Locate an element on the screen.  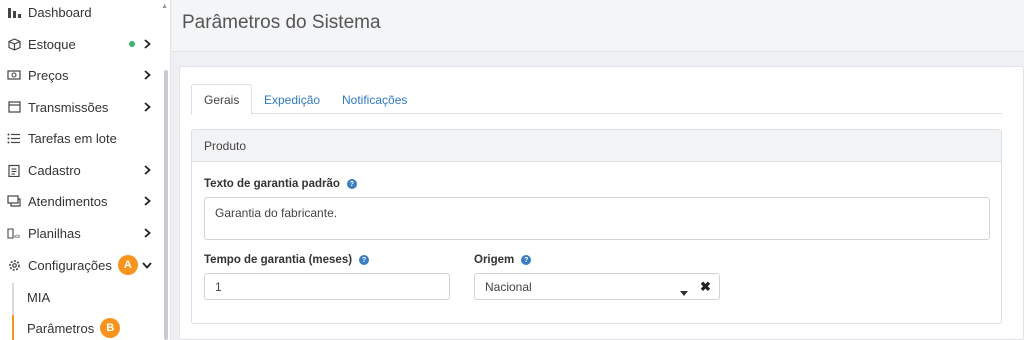
chevron-down-icon is located at coordinates (147, 265).